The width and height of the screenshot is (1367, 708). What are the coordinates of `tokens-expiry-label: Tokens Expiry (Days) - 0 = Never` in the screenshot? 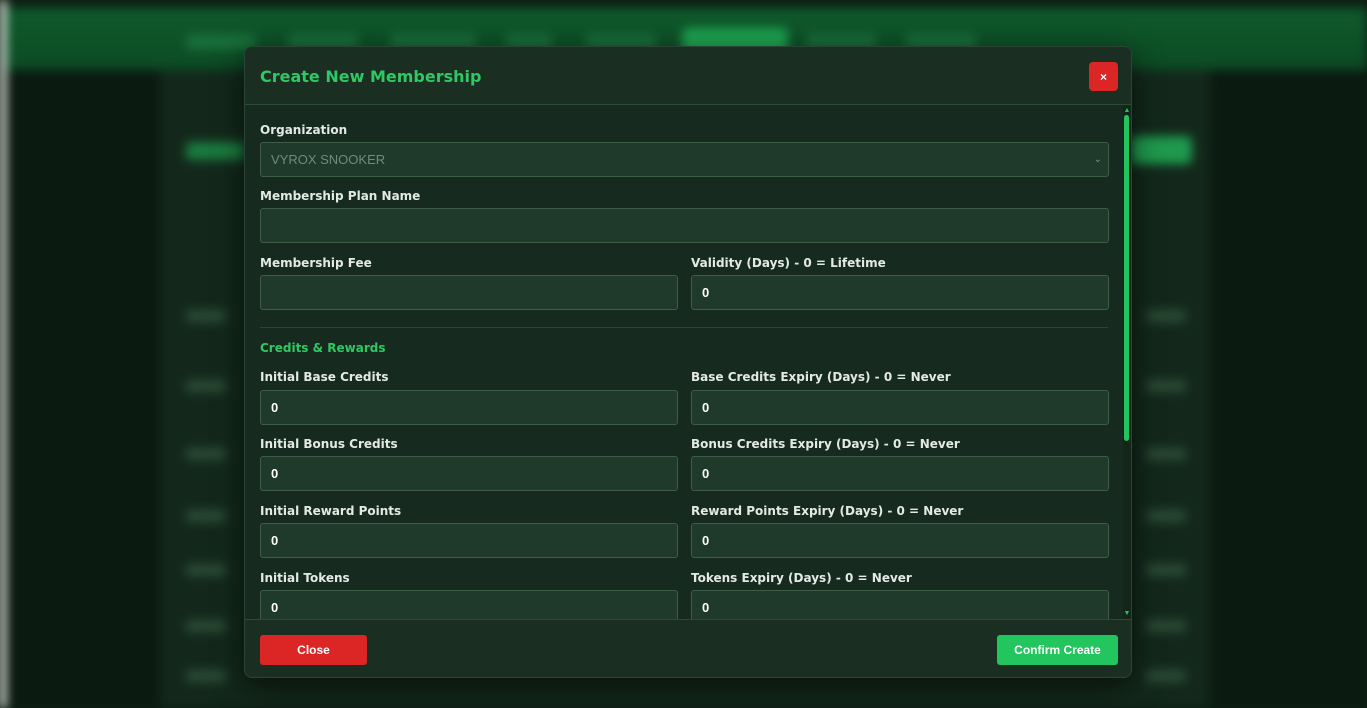 It's located at (801, 578).